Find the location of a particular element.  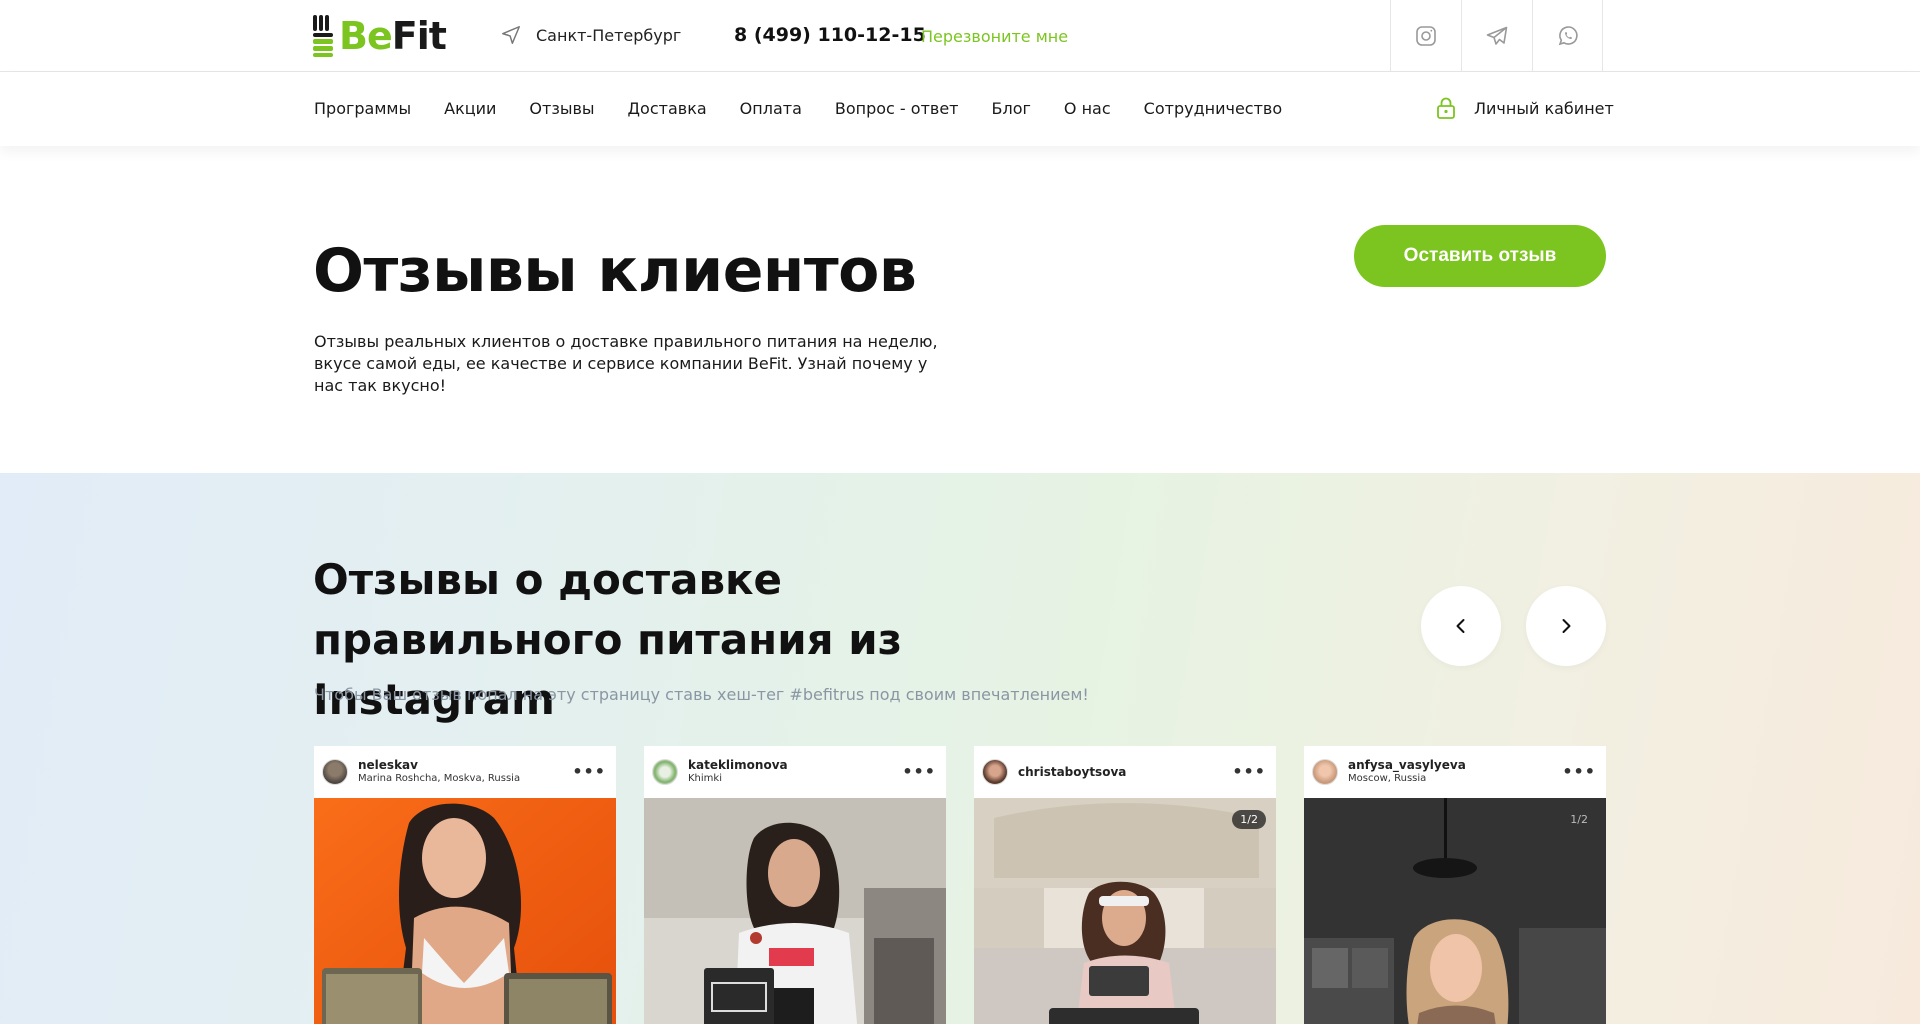

page-title: Отзывы клиентов is located at coordinates (615, 271).